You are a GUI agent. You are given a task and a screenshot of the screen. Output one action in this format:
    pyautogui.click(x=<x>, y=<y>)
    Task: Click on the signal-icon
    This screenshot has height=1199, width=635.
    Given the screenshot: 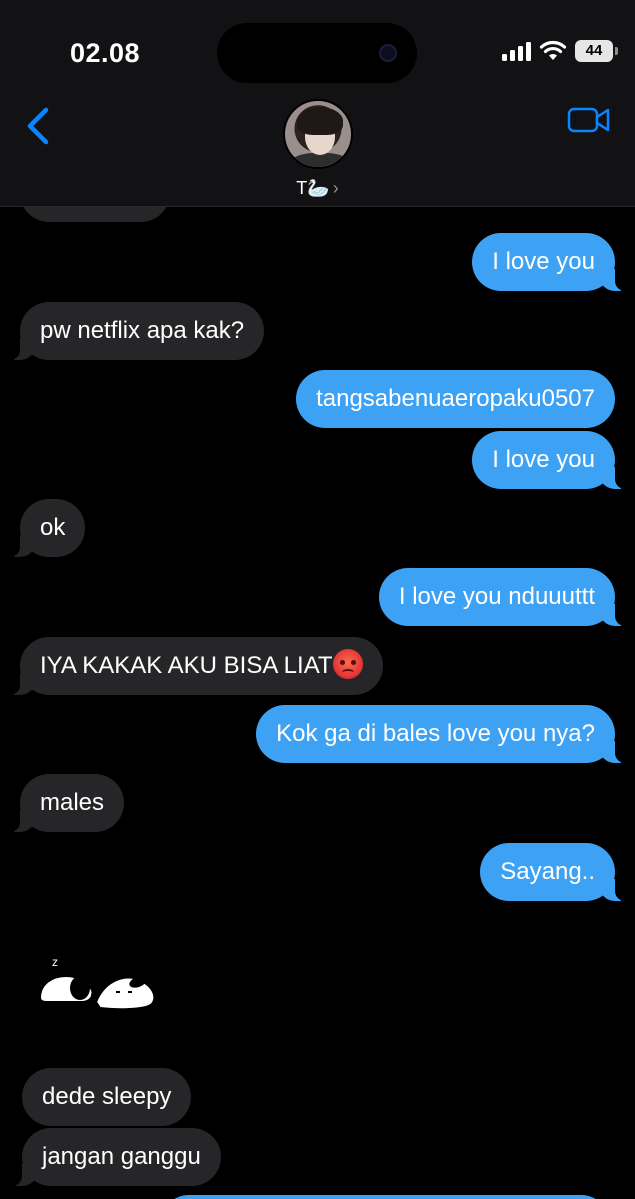 What is the action you would take?
    pyautogui.click(x=516, y=51)
    